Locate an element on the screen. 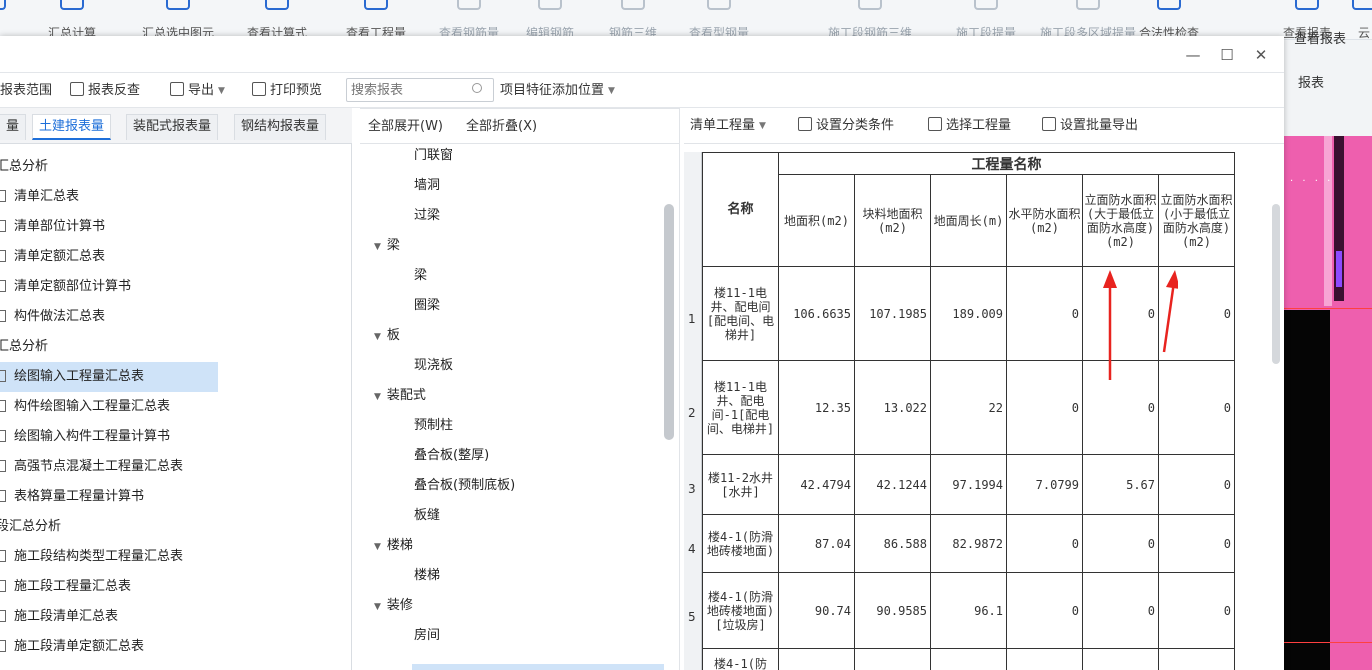 The height and width of the screenshot is (670, 1372). tree-group: ▼ 装配式 is located at coordinates (400, 396).